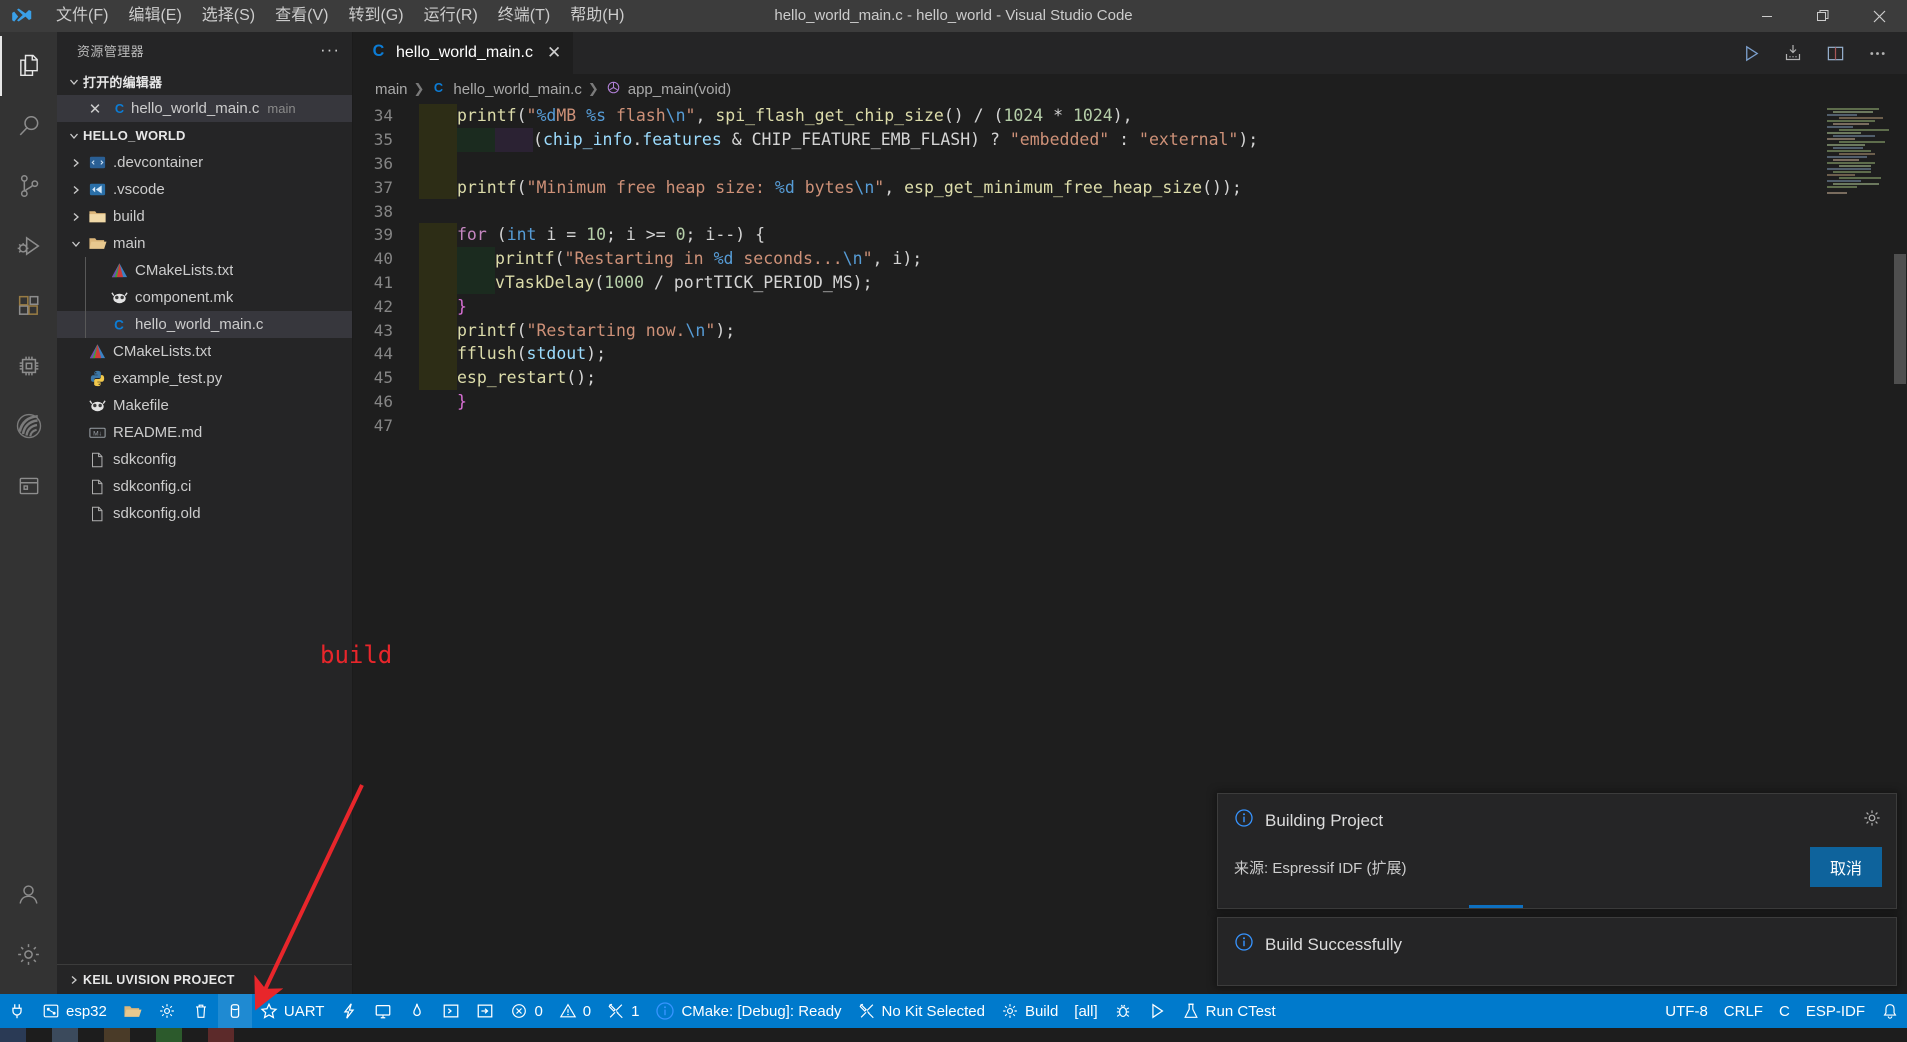 The height and width of the screenshot is (1042, 1907). I want to click on status-fullclean, so click(201, 1011).